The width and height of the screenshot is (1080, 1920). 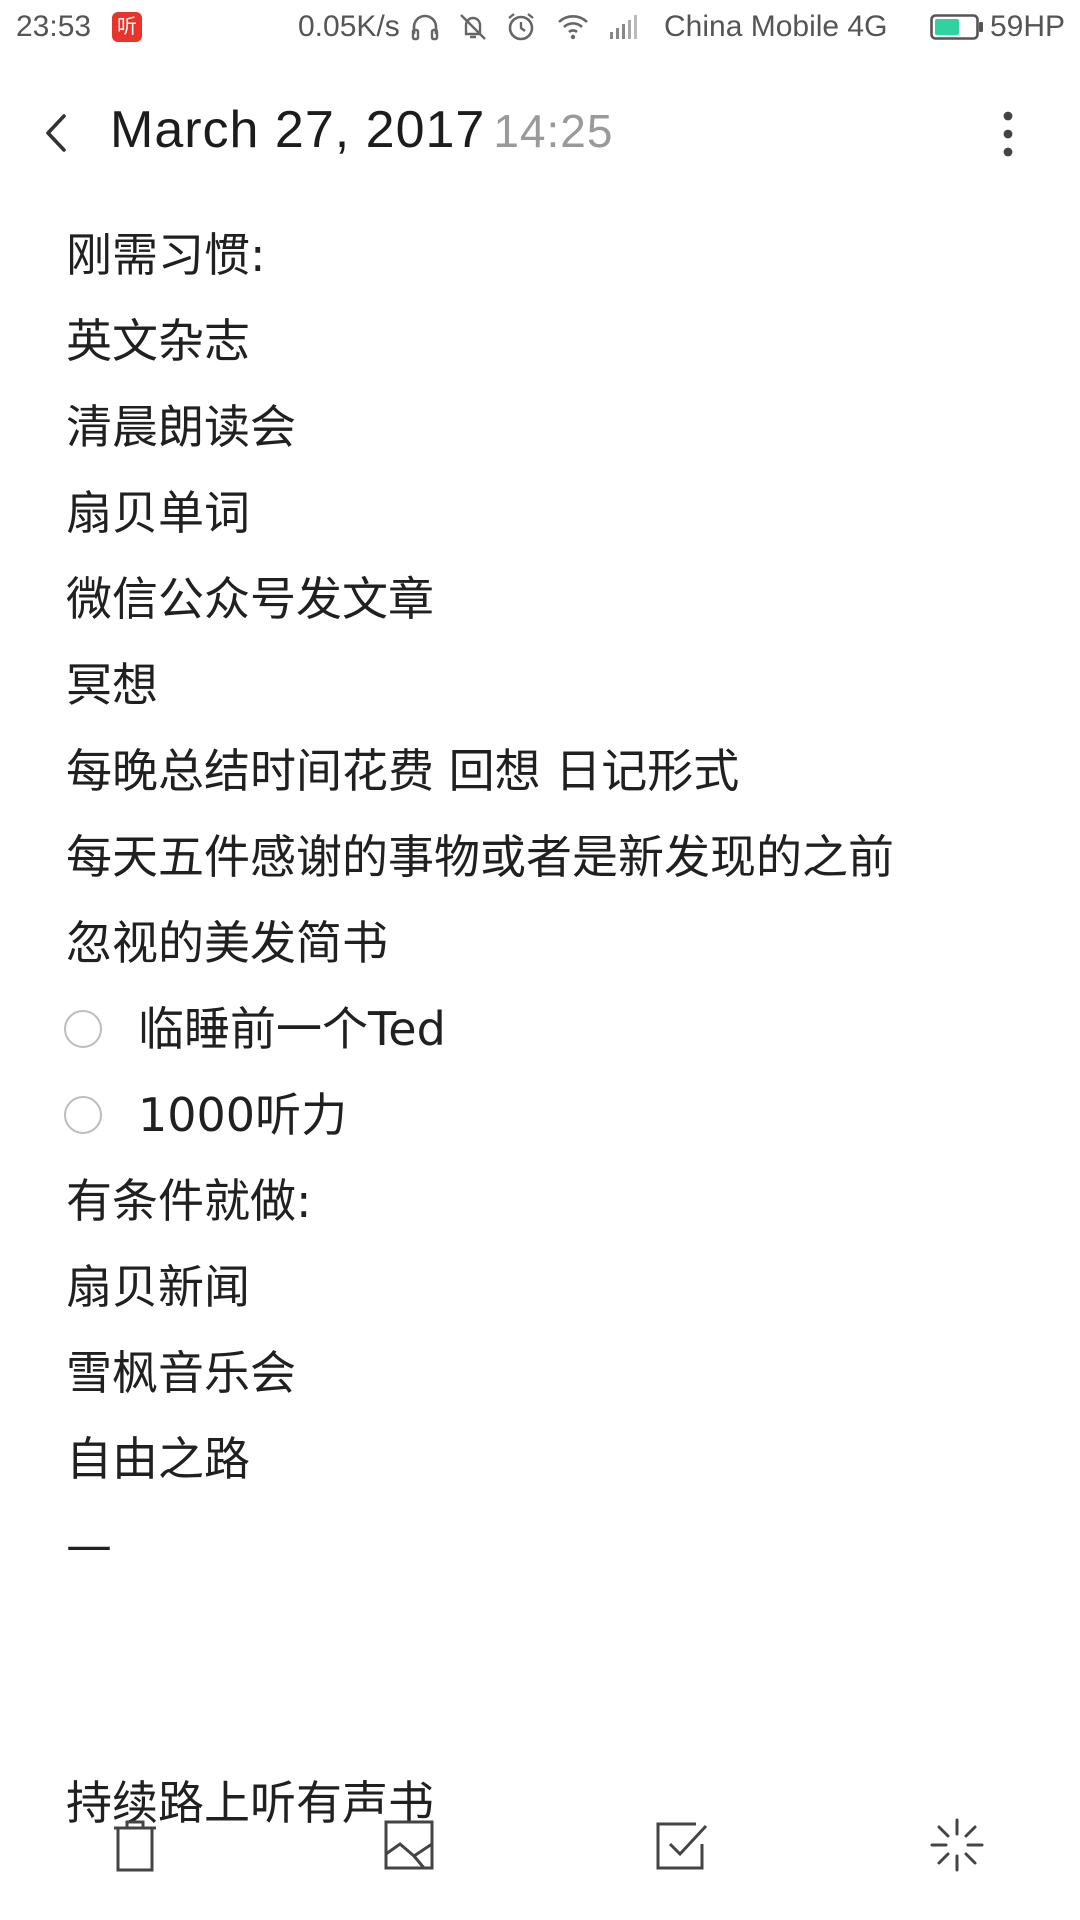 What do you see at coordinates (1028, 26) in the screenshot?
I see `battery-label: 59HP` at bounding box center [1028, 26].